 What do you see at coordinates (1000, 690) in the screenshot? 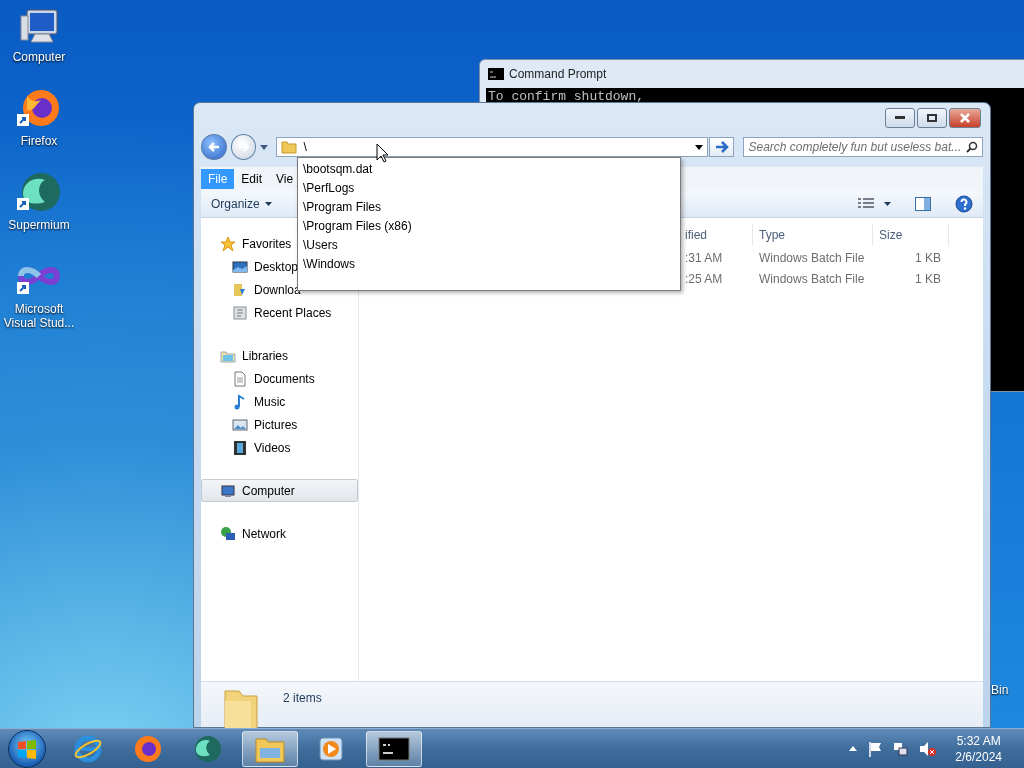
I see `desktop-icon-label: Bin` at bounding box center [1000, 690].